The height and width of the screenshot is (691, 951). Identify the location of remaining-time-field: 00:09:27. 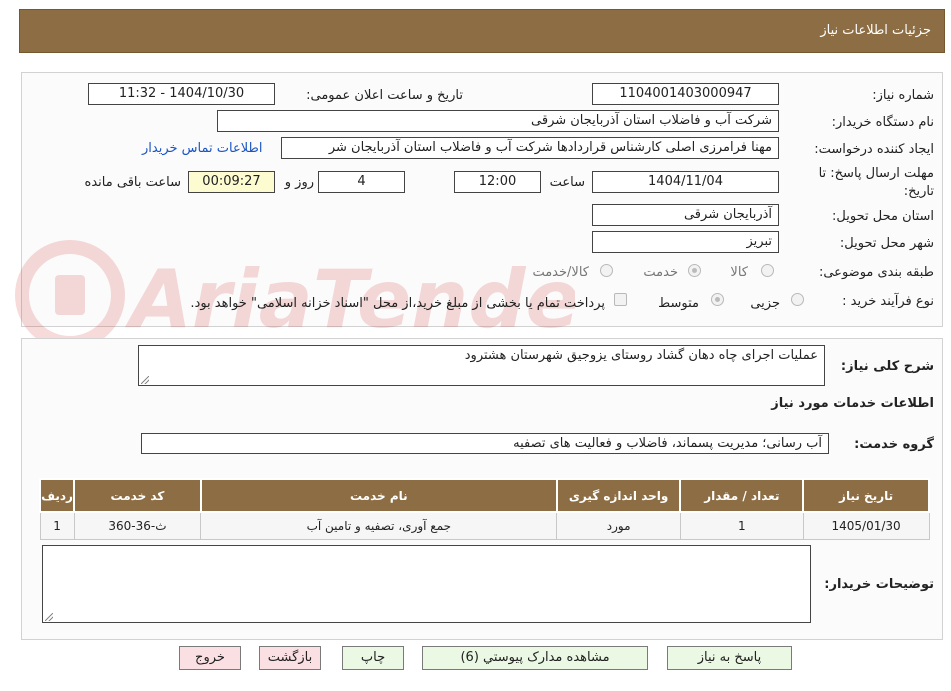
(231, 182).